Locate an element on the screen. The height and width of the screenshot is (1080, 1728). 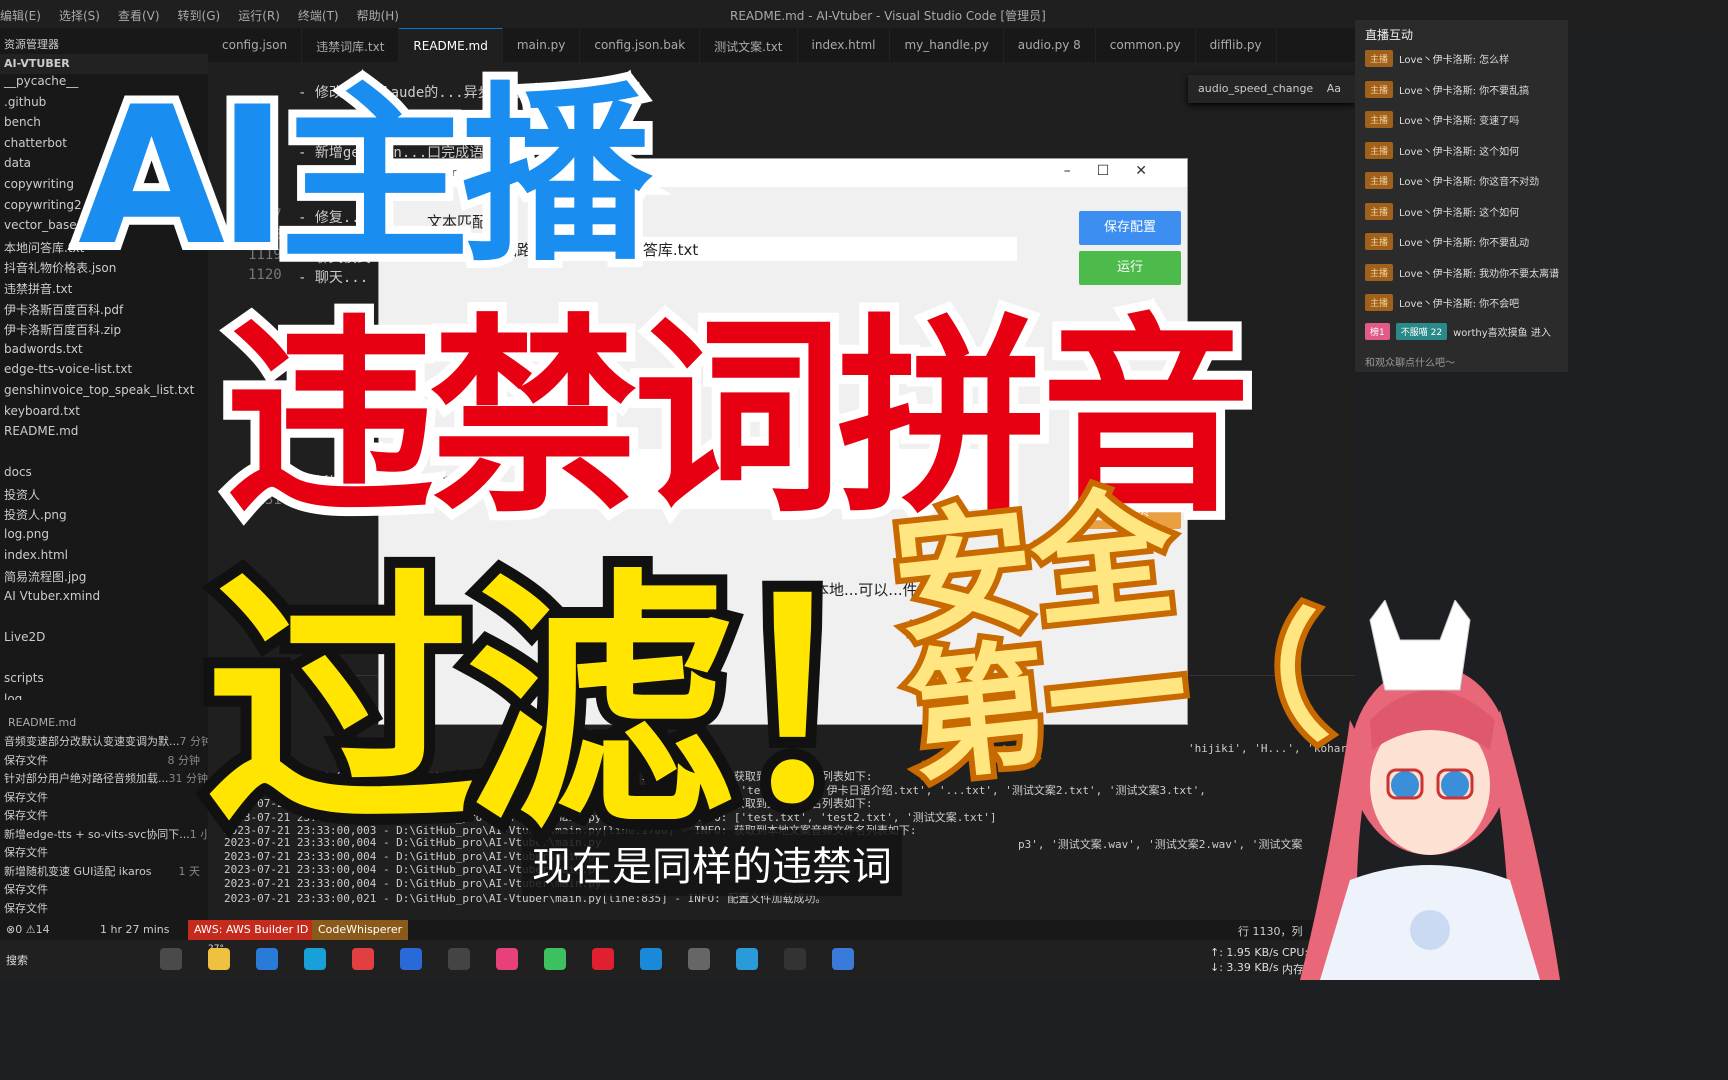
taskbar-apps is located at coordinates (507, 959).